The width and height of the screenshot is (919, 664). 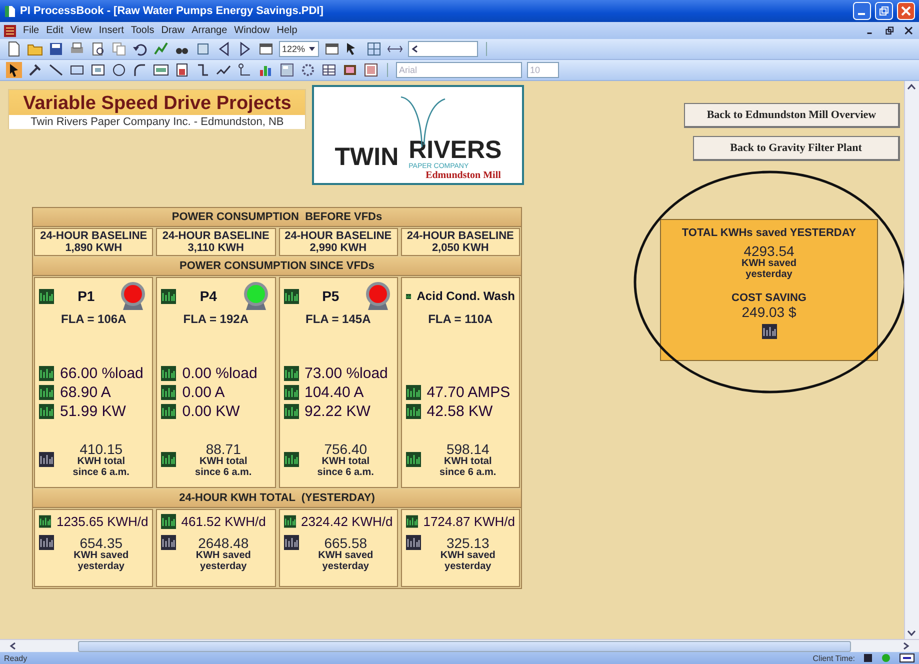 I want to click on preview-icon, so click(x=98, y=49).